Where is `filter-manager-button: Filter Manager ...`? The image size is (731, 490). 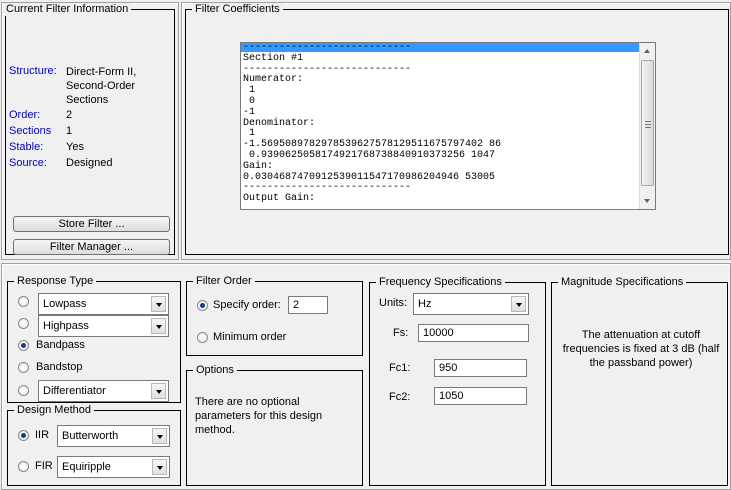 filter-manager-button: Filter Manager ... is located at coordinates (91, 247).